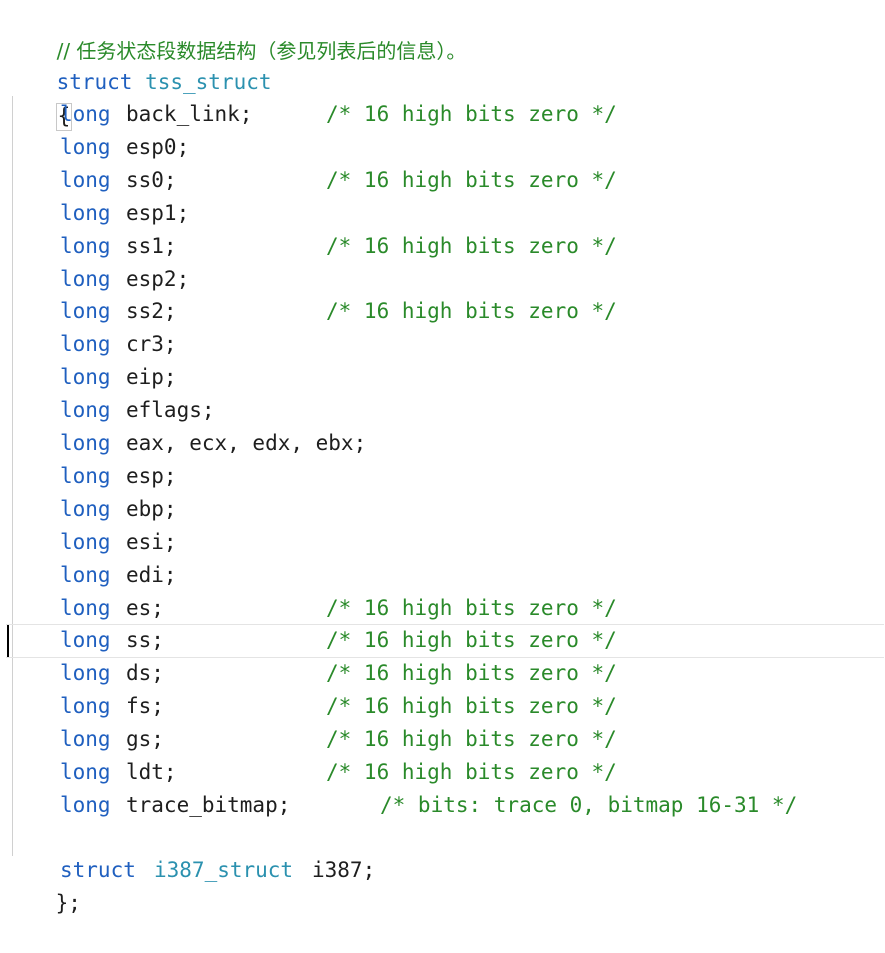 Image resolution: width=885 pixels, height=953 pixels. What do you see at coordinates (442, 377) in the screenshot?
I see `code-line-field: long eip;` at bounding box center [442, 377].